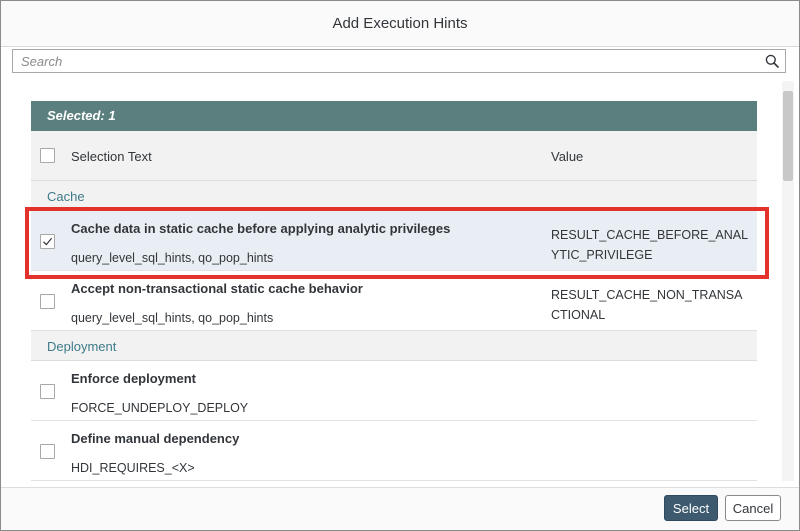  Describe the element at coordinates (647, 305) in the screenshot. I see `row-value: RESULT_CACHE_NON_TRANSACTIONAL` at that location.